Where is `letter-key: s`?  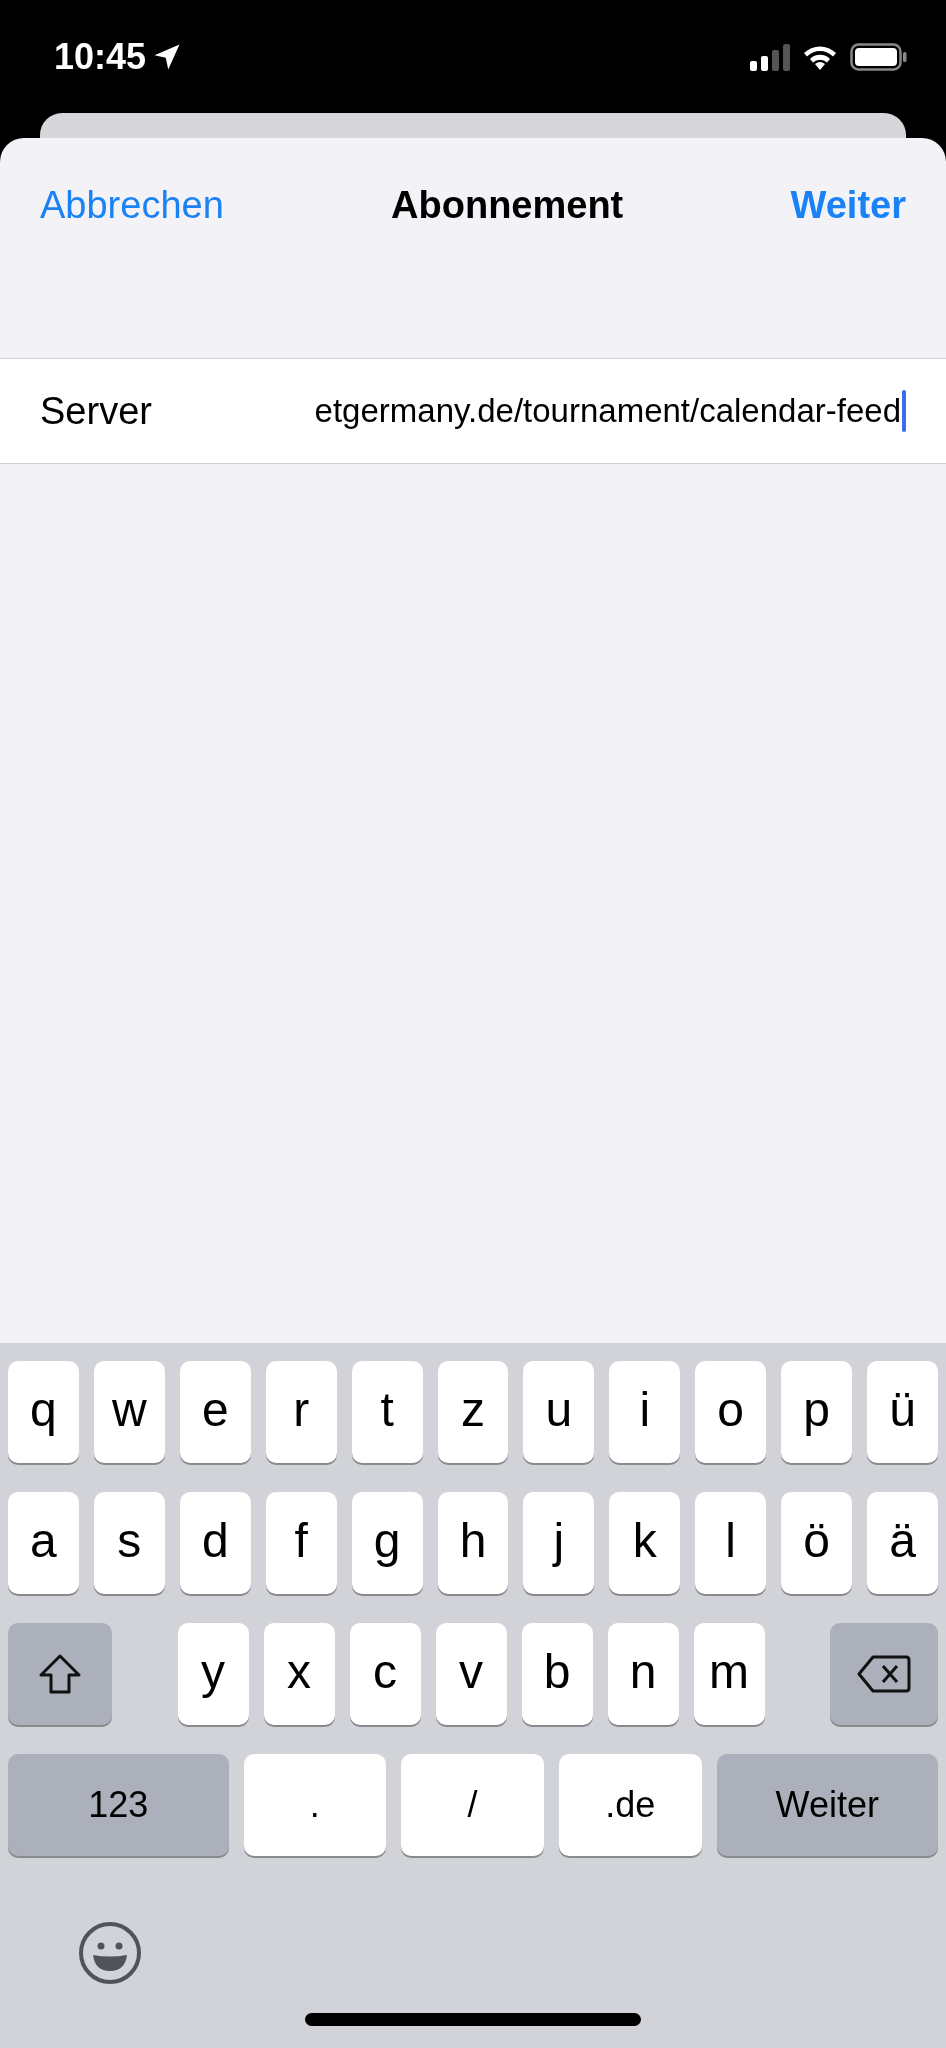 letter-key: s is located at coordinates (129, 1543).